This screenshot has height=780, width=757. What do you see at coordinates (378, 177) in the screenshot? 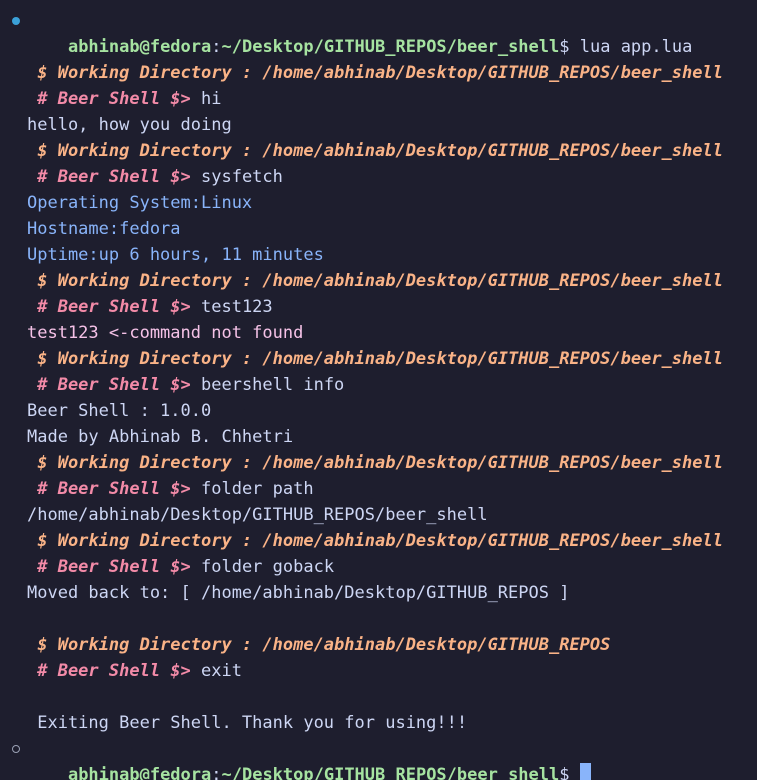
I see `beer-prompt-line: # Beer Shell $> sysfetch` at bounding box center [378, 177].